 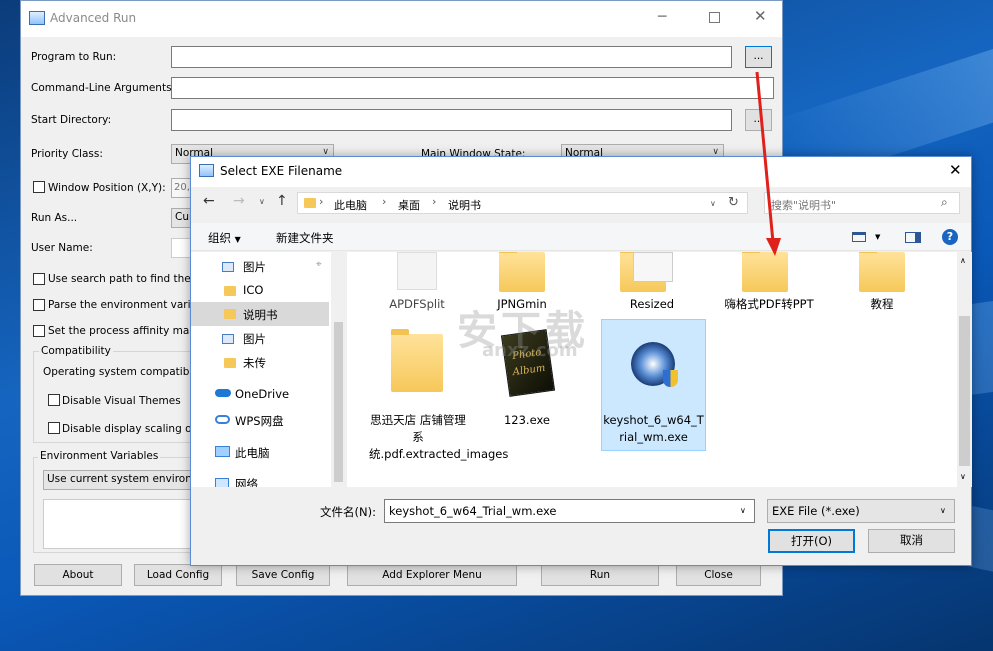 I want to click on annotation-arrow, so click(x=768, y=163).